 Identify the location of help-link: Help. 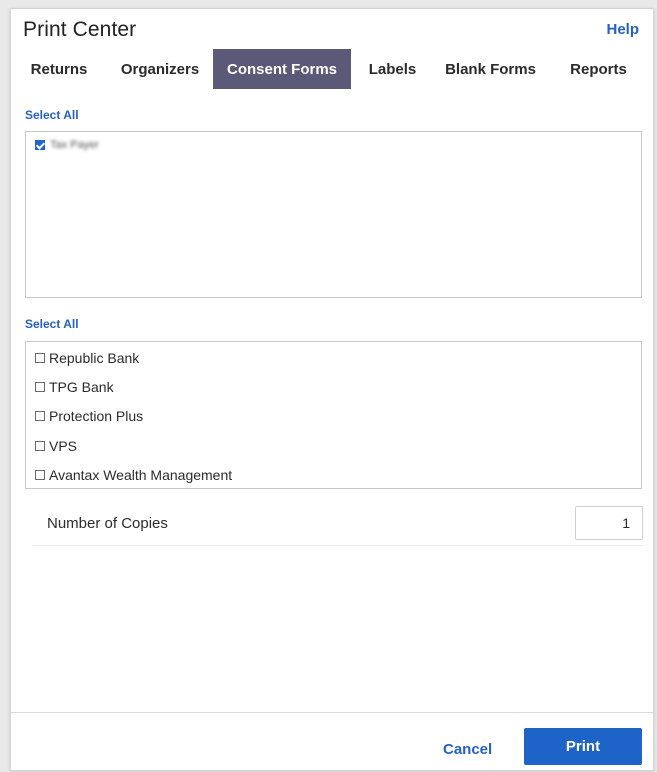
(622, 29).